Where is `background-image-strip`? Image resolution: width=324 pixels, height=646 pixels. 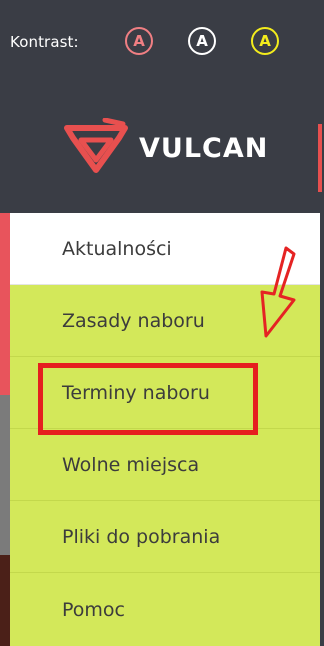 background-image-strip is located at coordinates (5, 429).